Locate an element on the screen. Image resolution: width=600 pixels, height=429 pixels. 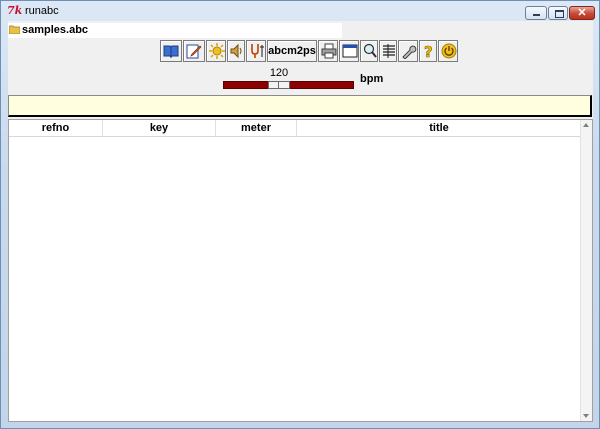
edit-icon is located at coordinates (194, 51).